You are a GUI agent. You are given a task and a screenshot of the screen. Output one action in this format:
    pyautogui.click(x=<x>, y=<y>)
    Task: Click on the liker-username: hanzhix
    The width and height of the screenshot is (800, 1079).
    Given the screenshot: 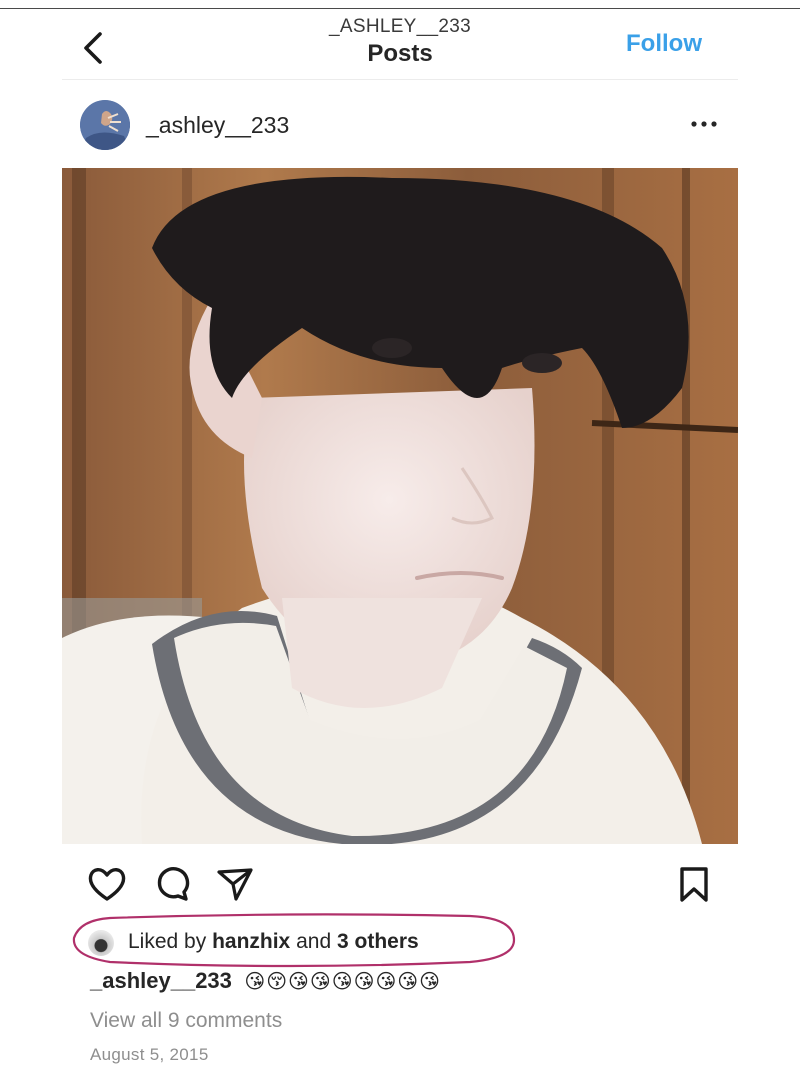 What is the action you would take?
    pyautogui.click(x=251, y=941)
    